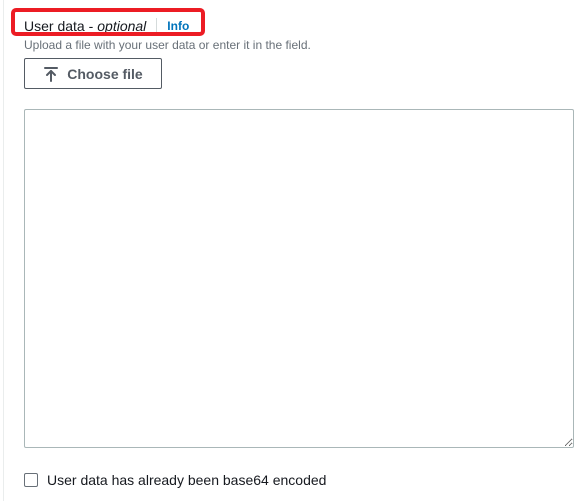 This screenshot has width=587, height=501. I want to click on user-data-label: User data -, so click(59, 26).